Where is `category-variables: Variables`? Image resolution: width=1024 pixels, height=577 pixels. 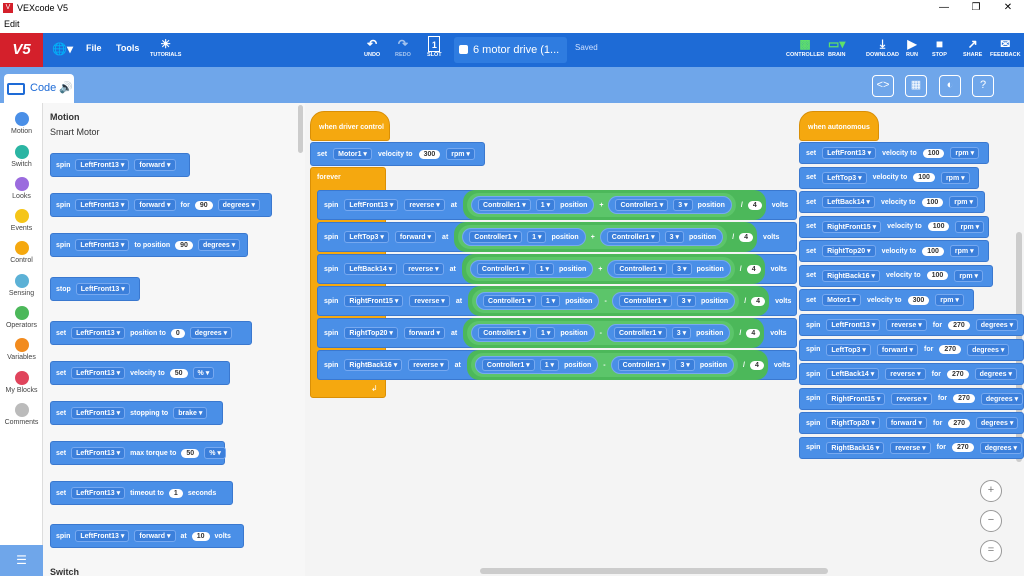 category-variables: Variables is located at coordinates (21, 349).